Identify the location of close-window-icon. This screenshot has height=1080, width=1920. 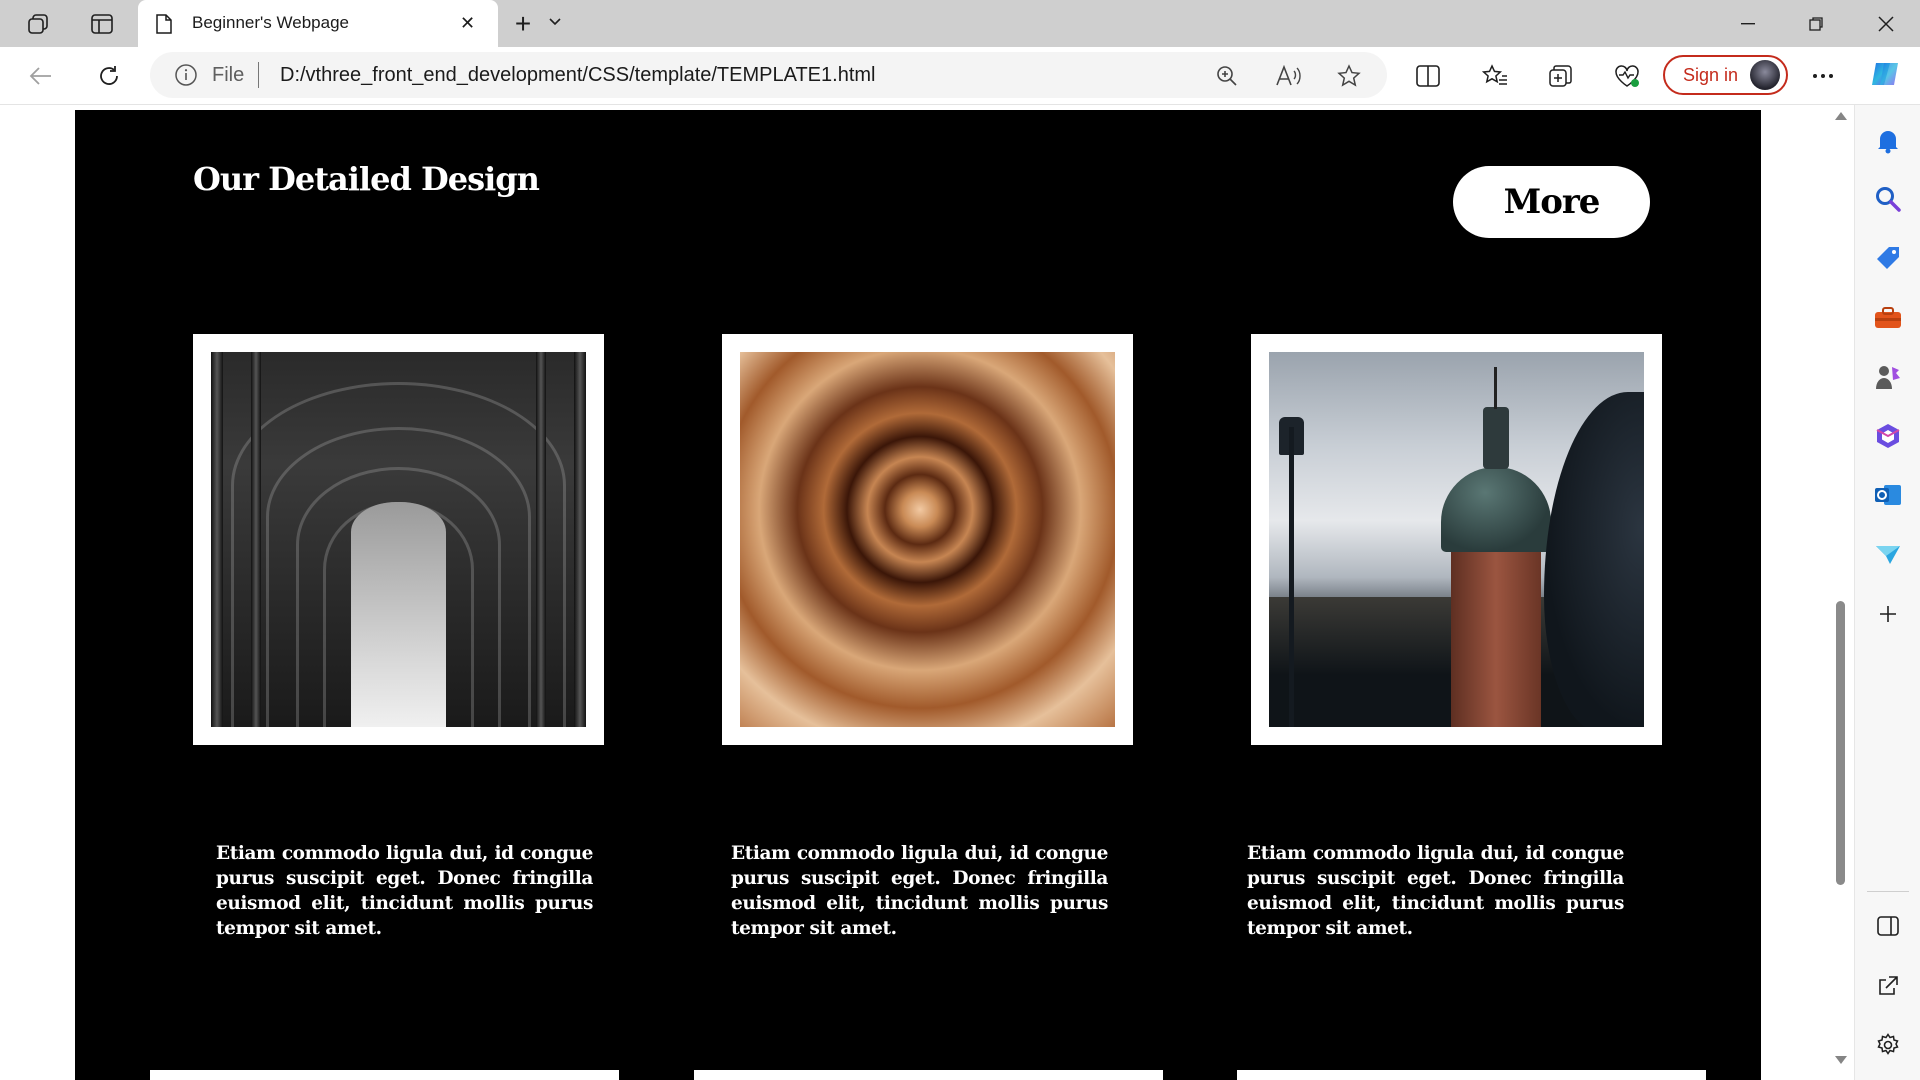
(1886, 24).